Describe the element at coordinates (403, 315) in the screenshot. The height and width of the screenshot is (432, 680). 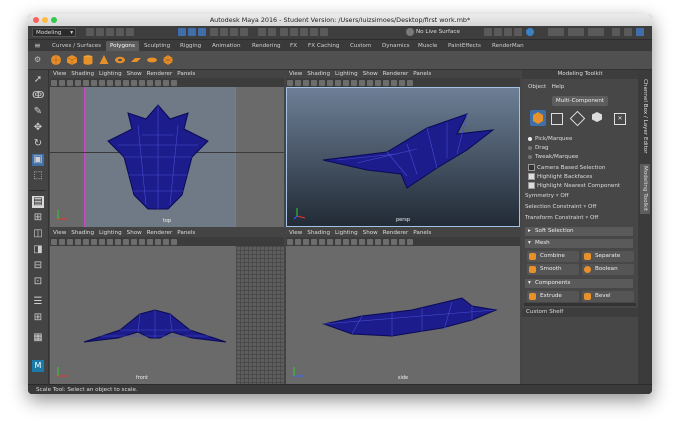
I see `viewport-side: side` at that location.